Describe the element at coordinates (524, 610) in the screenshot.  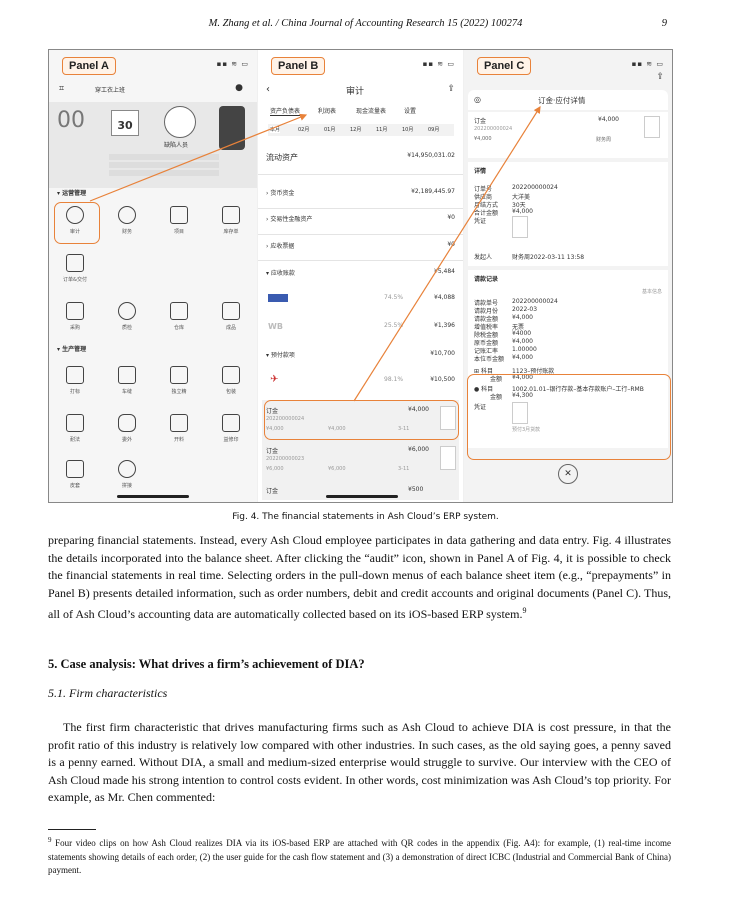
I see `footnote-ref: 9` at that location.